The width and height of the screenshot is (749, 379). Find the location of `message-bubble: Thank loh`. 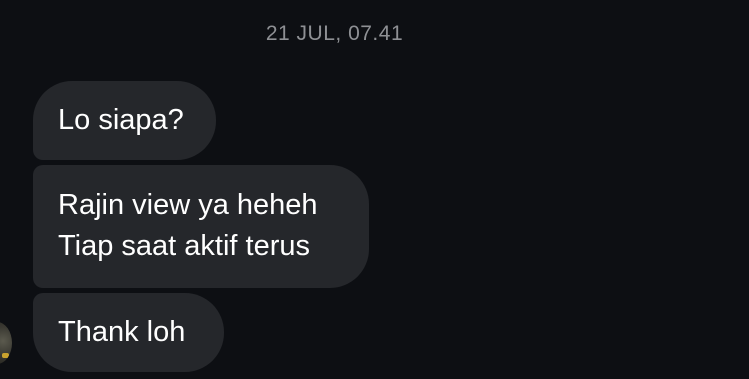

message-bubble: Thank loh is located at coordinates (128, 332).